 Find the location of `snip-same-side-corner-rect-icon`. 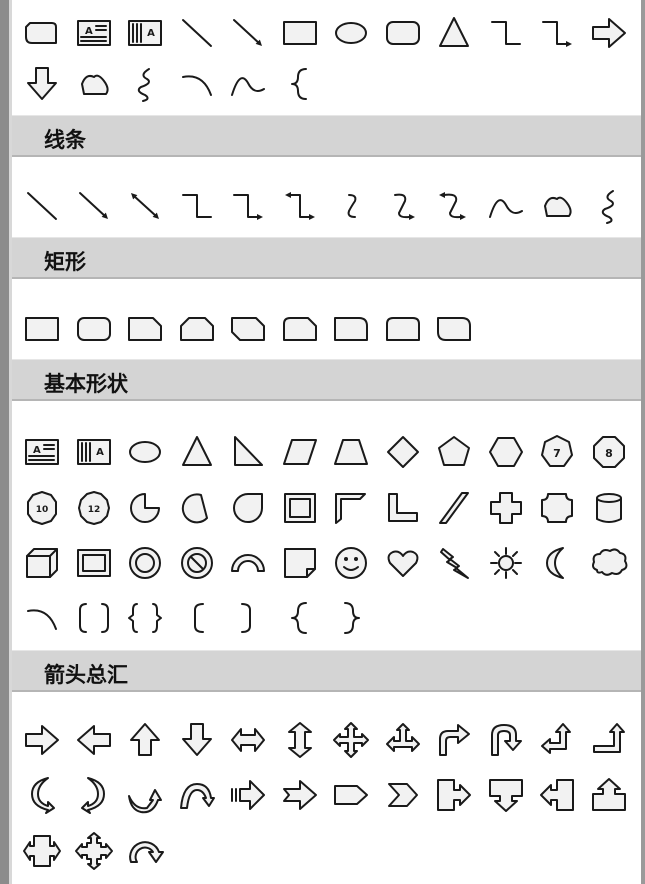

snip-same-side-corner-rect-icon is located at coordinates (197, 329).